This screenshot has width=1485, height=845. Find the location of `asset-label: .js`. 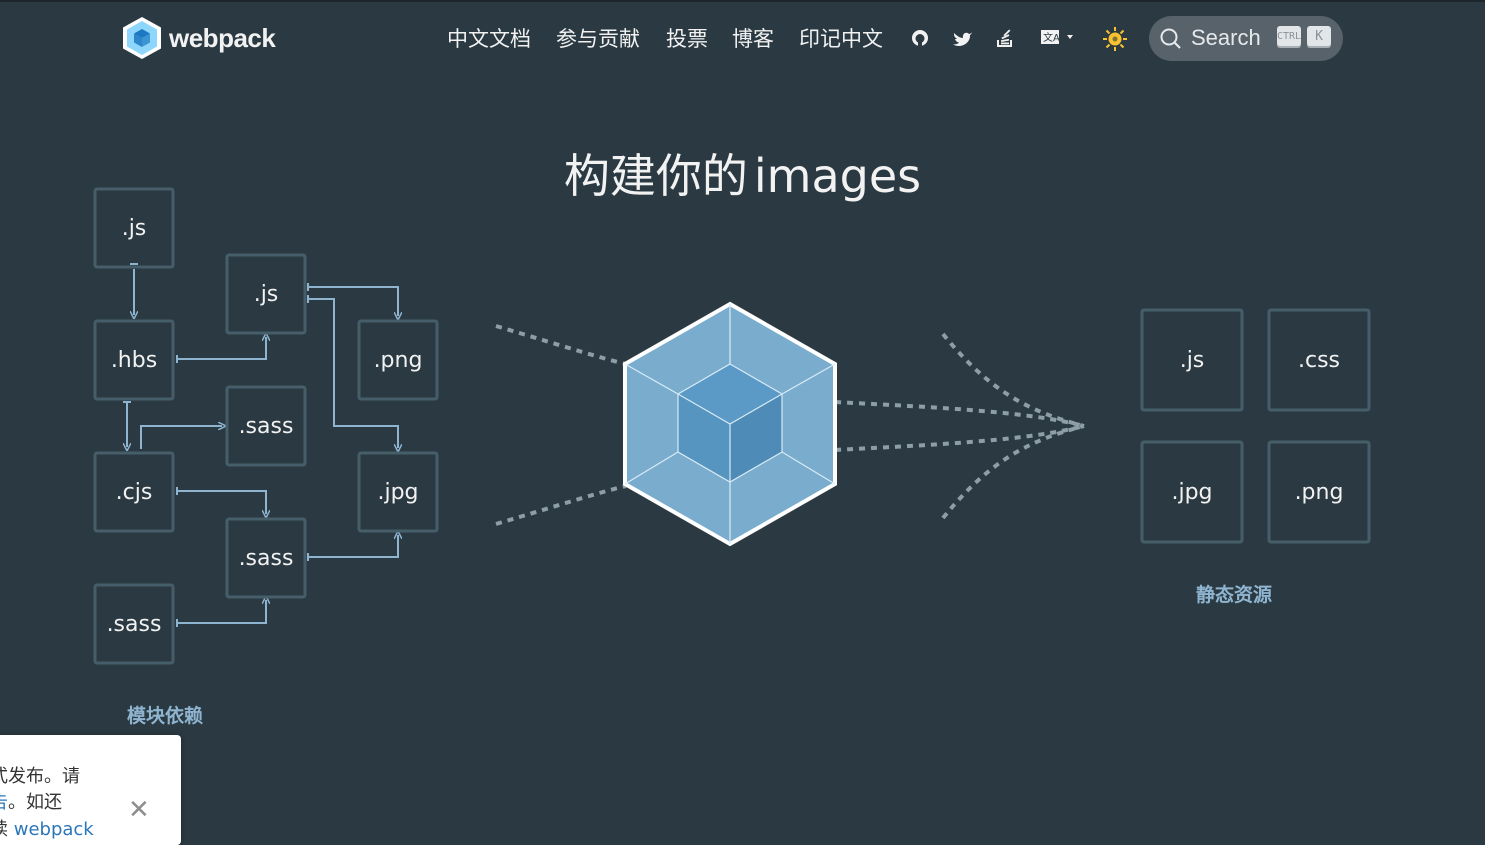

asset-label: .js is located at coordinates (1192, 360).